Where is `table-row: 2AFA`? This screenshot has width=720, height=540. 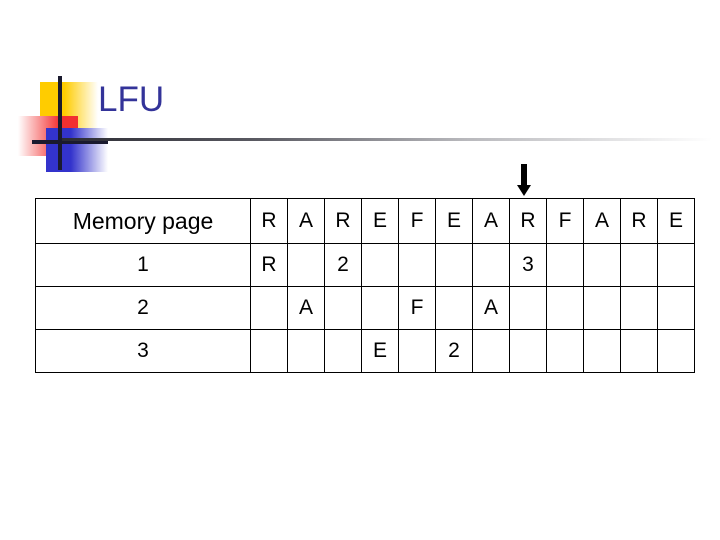 table-row: 2AFA is located at coordinates (365, 308).